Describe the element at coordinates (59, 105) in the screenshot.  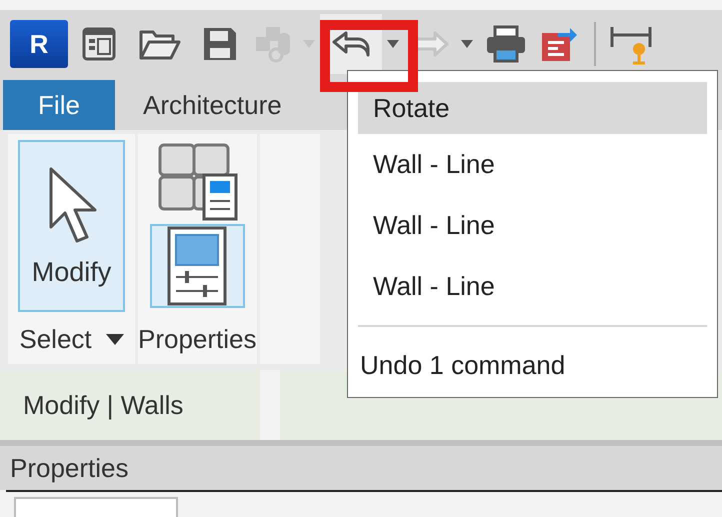
I see `file-tab: File` at that location.